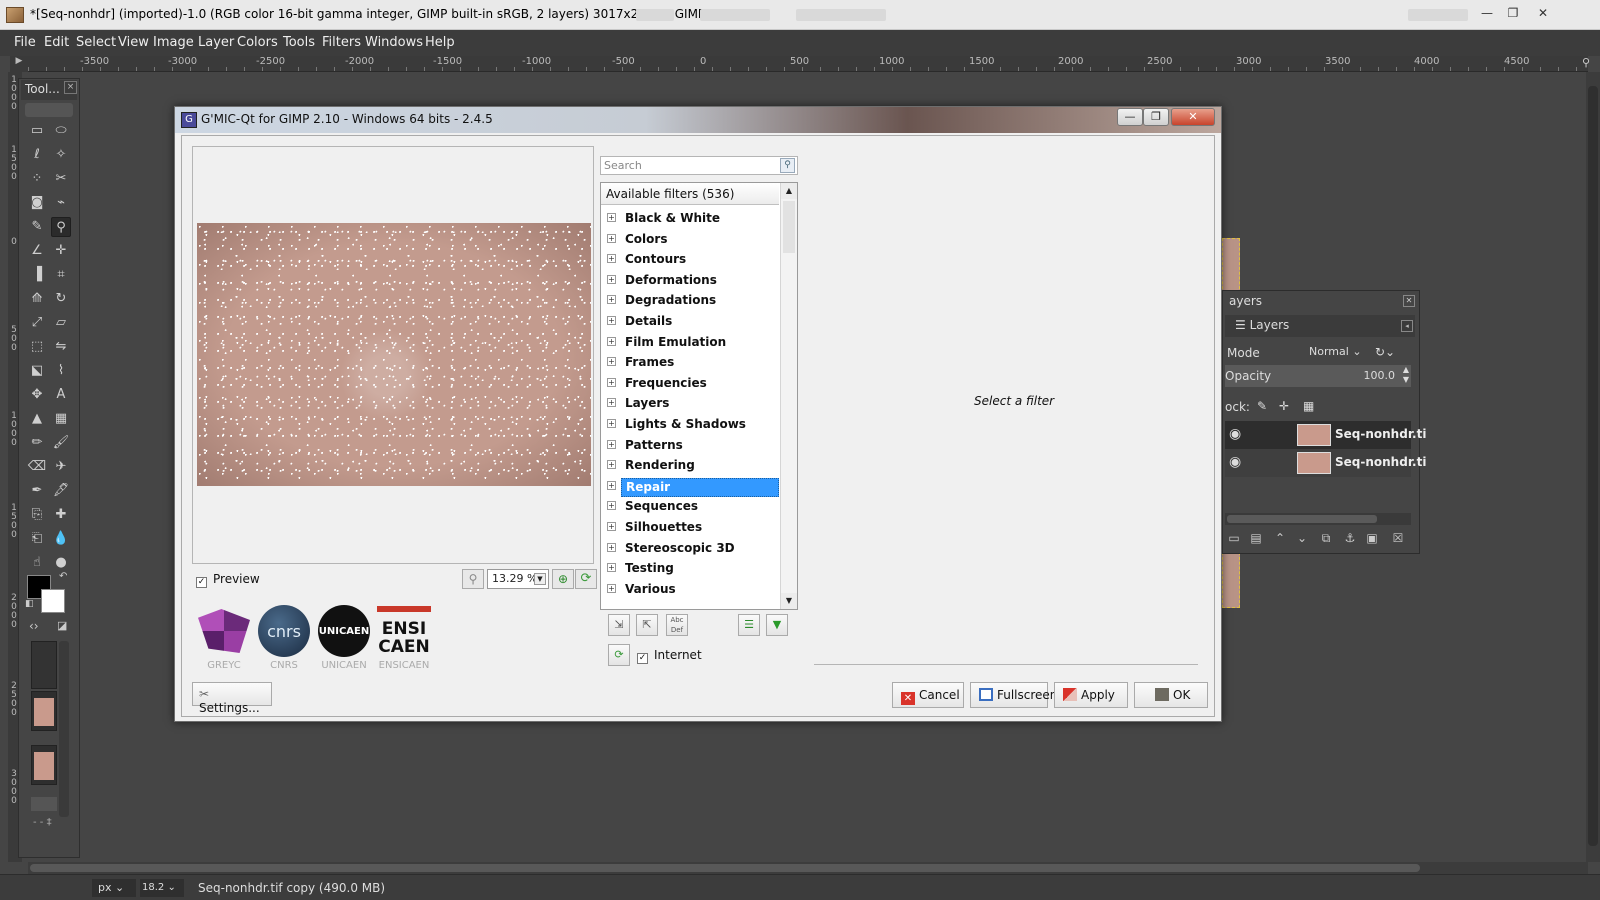  Describe the element at coordinates (789, 601) in the screenshot. I see `scroll-down-icon: ▼` at that location.